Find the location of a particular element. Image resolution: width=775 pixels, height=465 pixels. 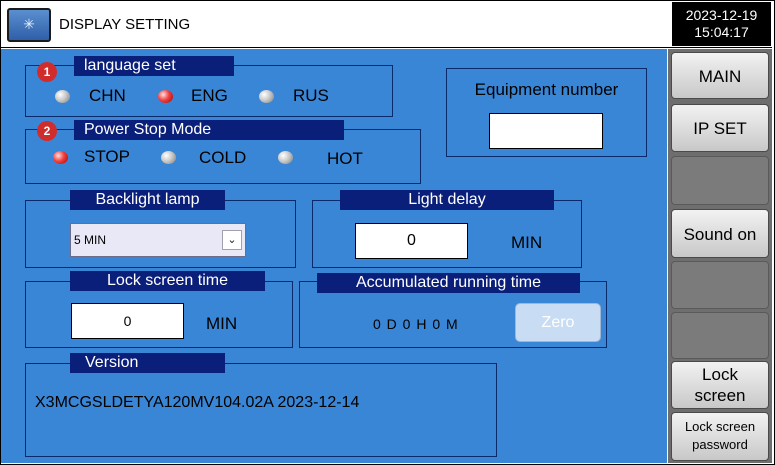

lock-time-unit: MIN is located at coordinates (222, 323).